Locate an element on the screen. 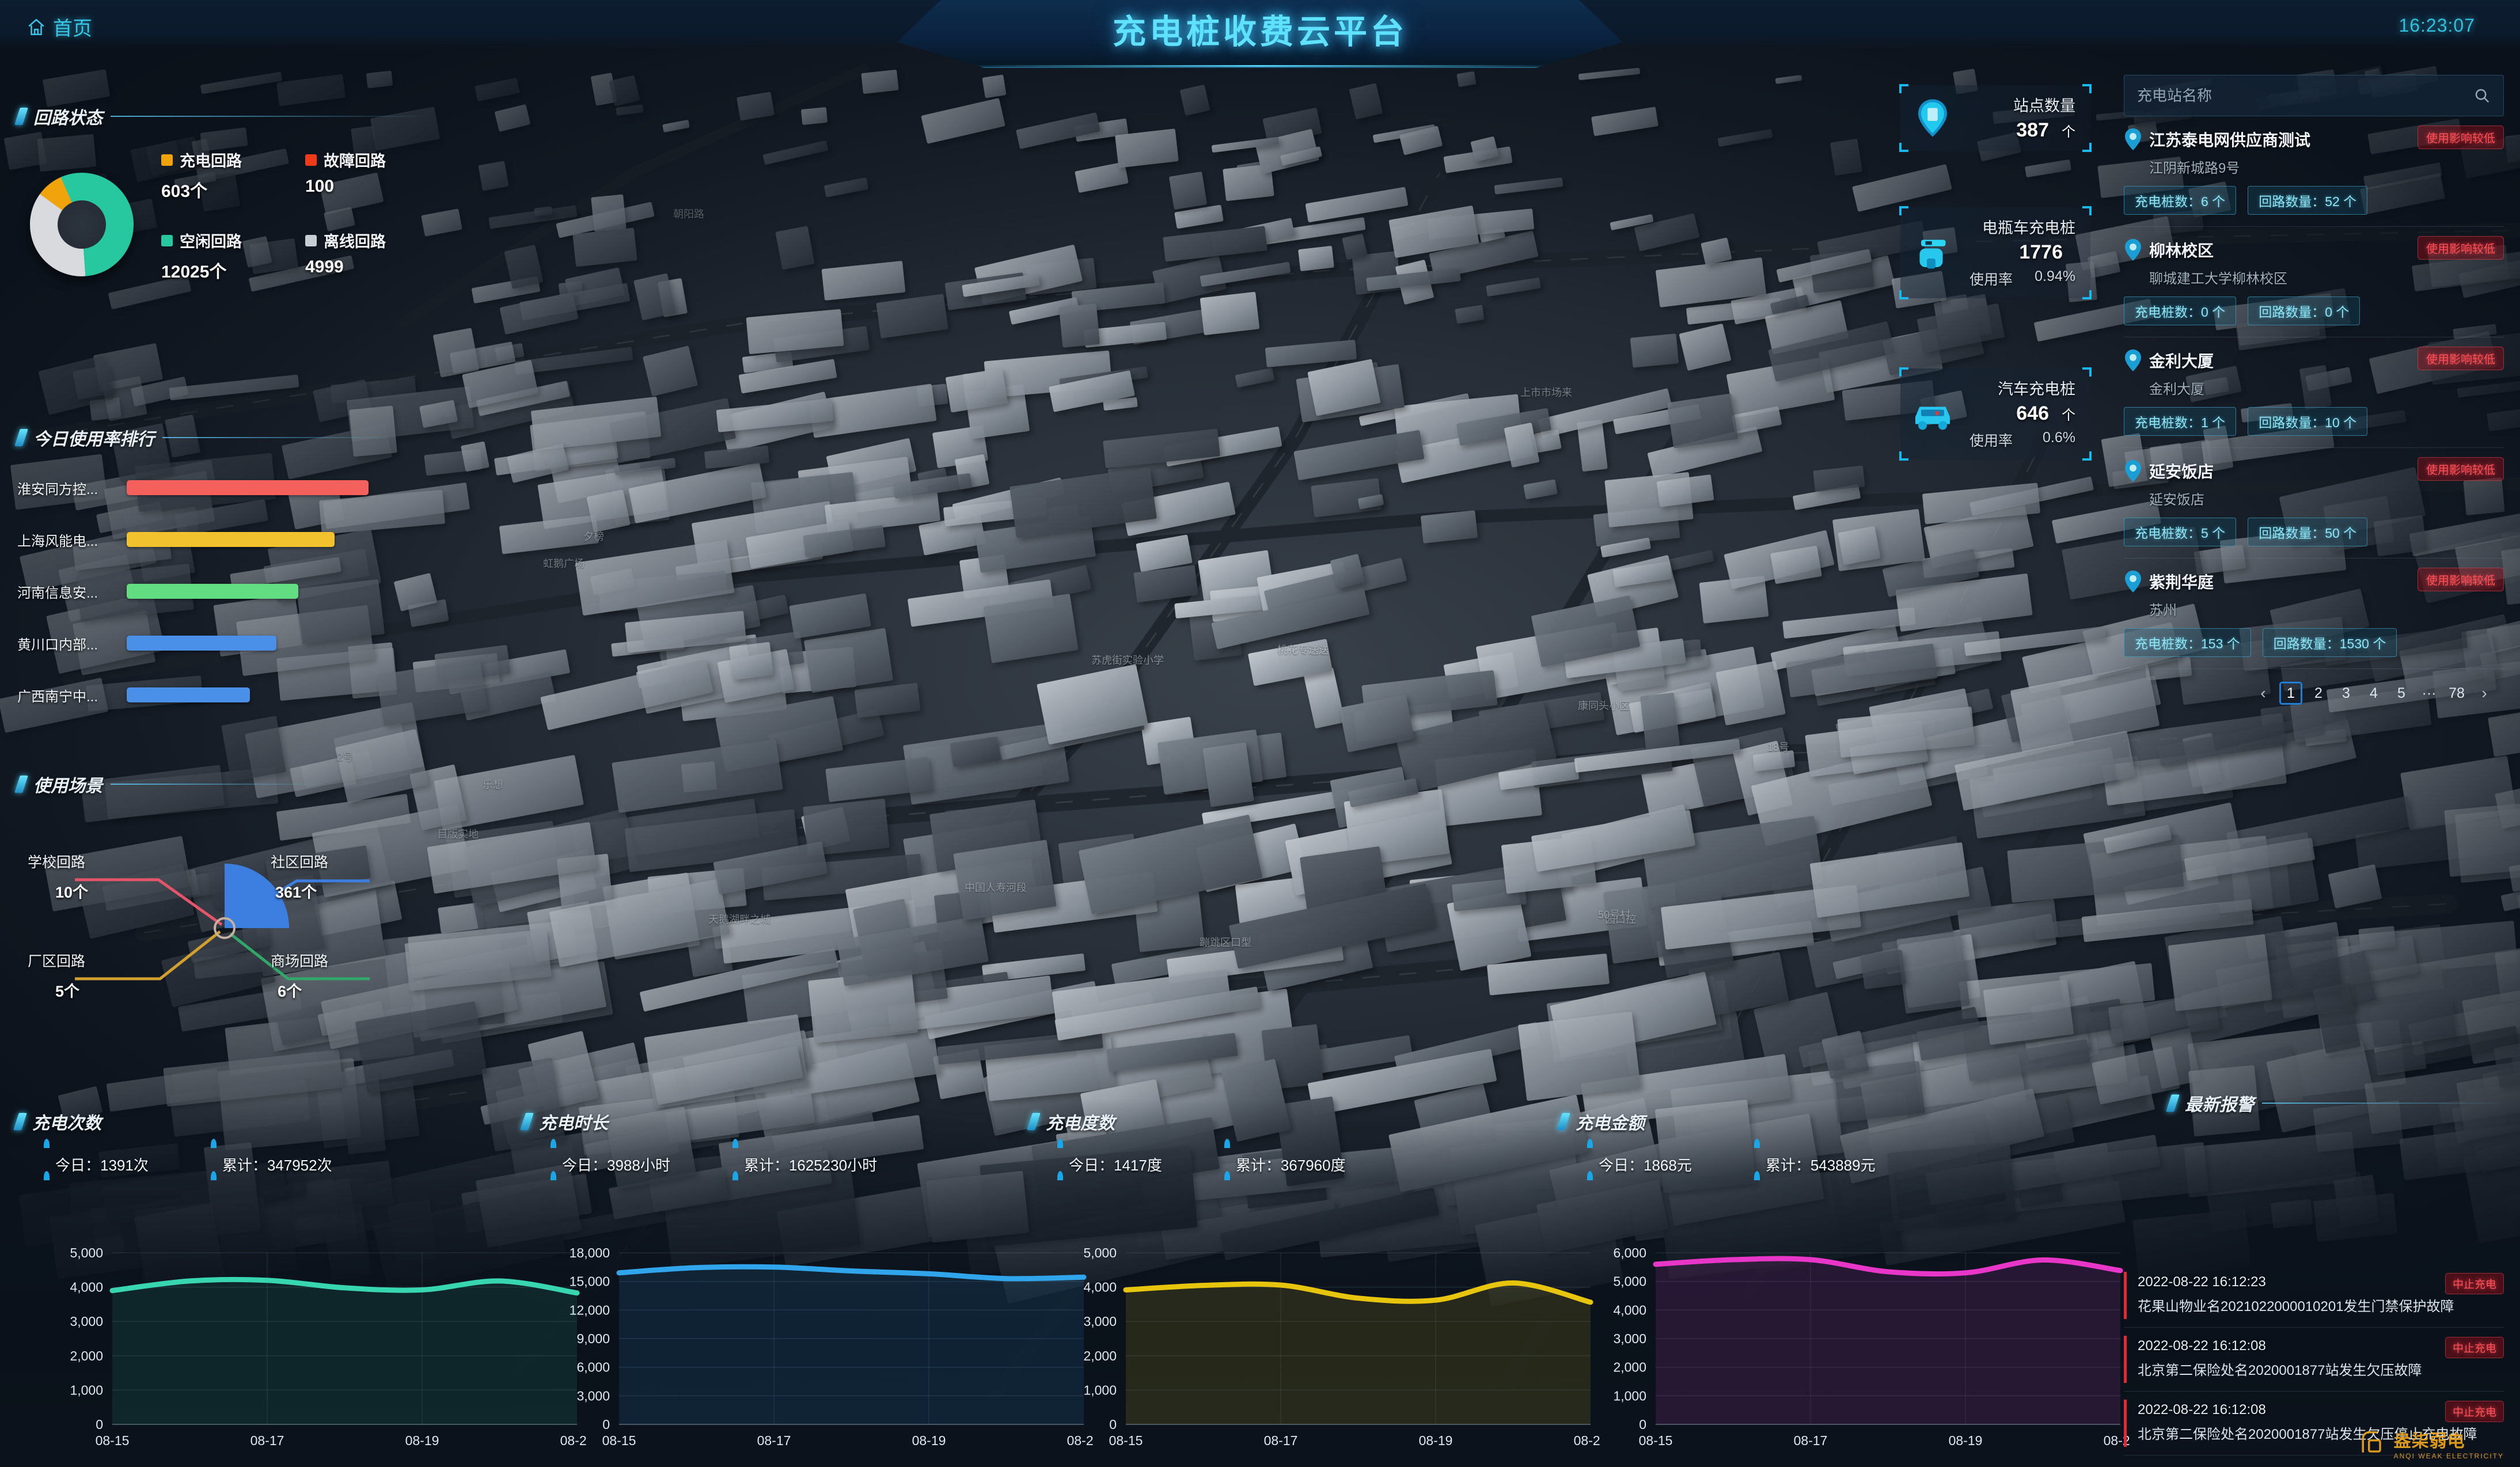 The width and height of the screenshot is (2520, 1467). circuit-status-title: 回路状态 is located at coordinates (68, 118).